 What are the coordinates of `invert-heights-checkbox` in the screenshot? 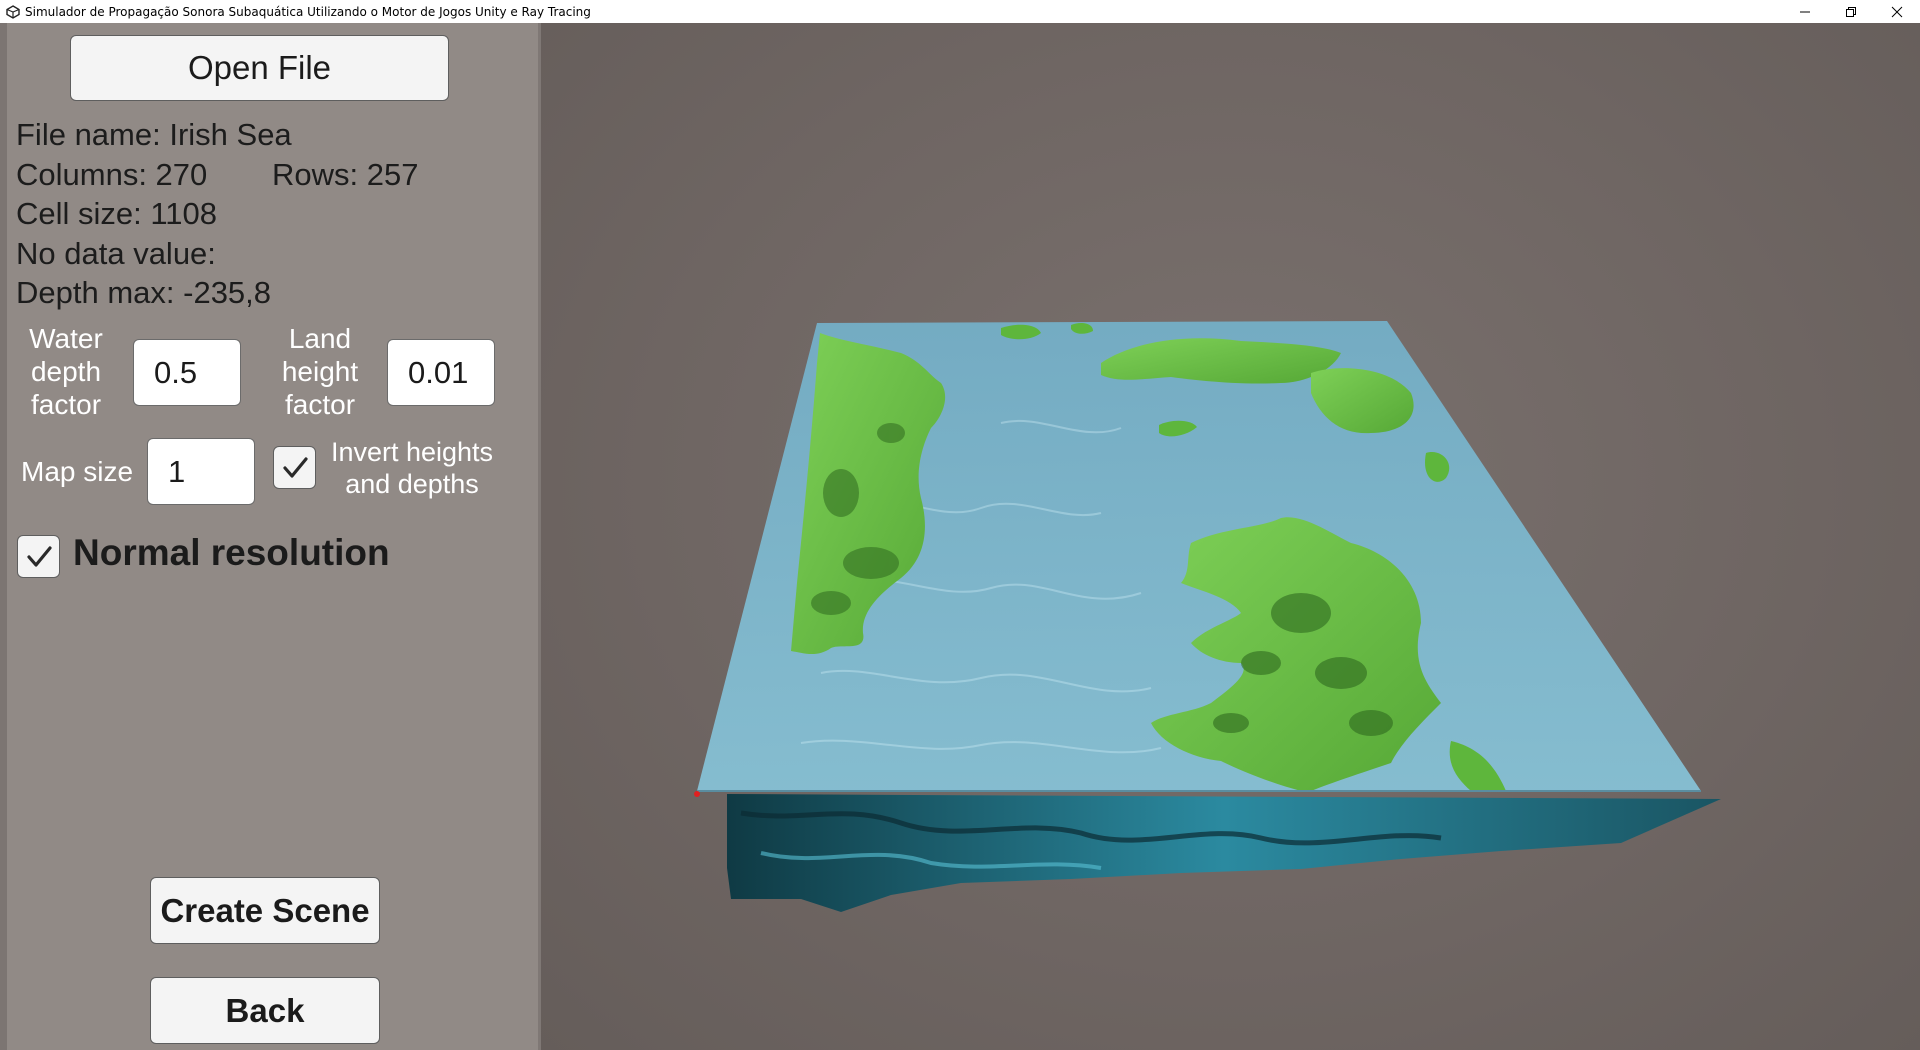 It's located at (294, 467).